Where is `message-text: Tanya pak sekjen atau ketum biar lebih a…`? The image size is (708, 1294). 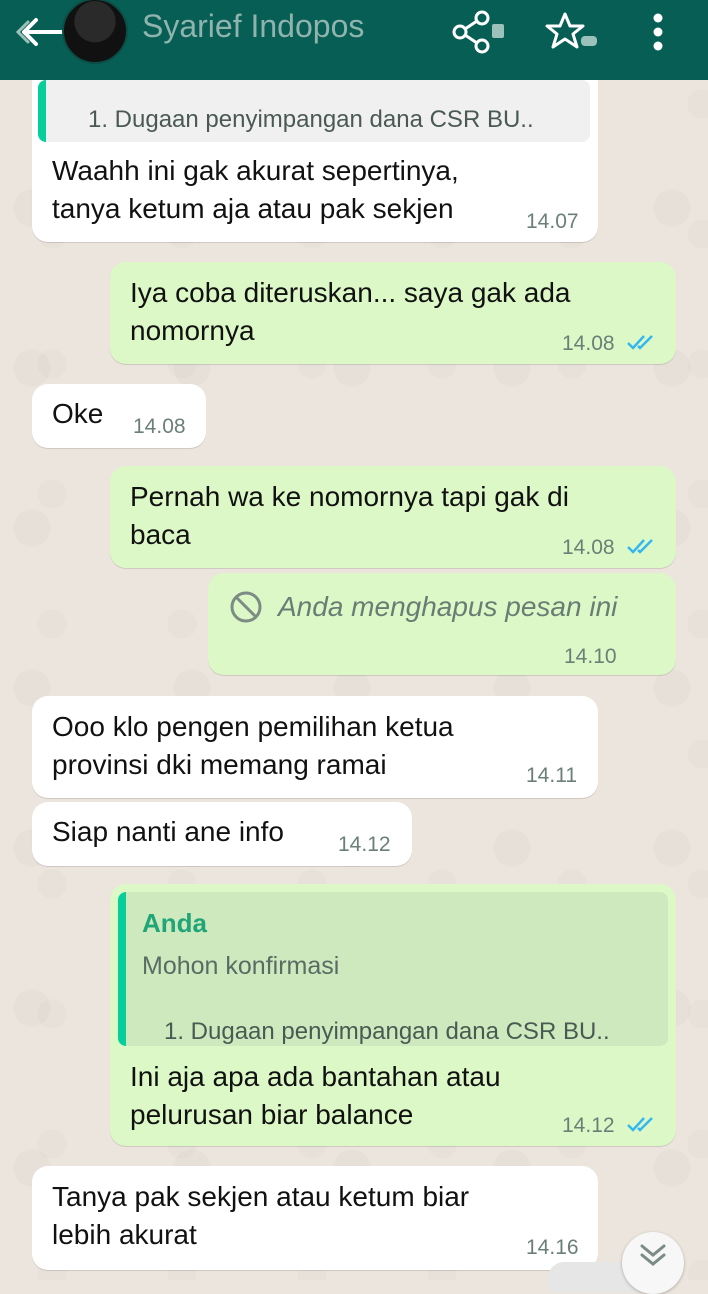 message-text: Tanya pak sekjen atau ketum biar lebih a… is located at coordinates (261, 1215).